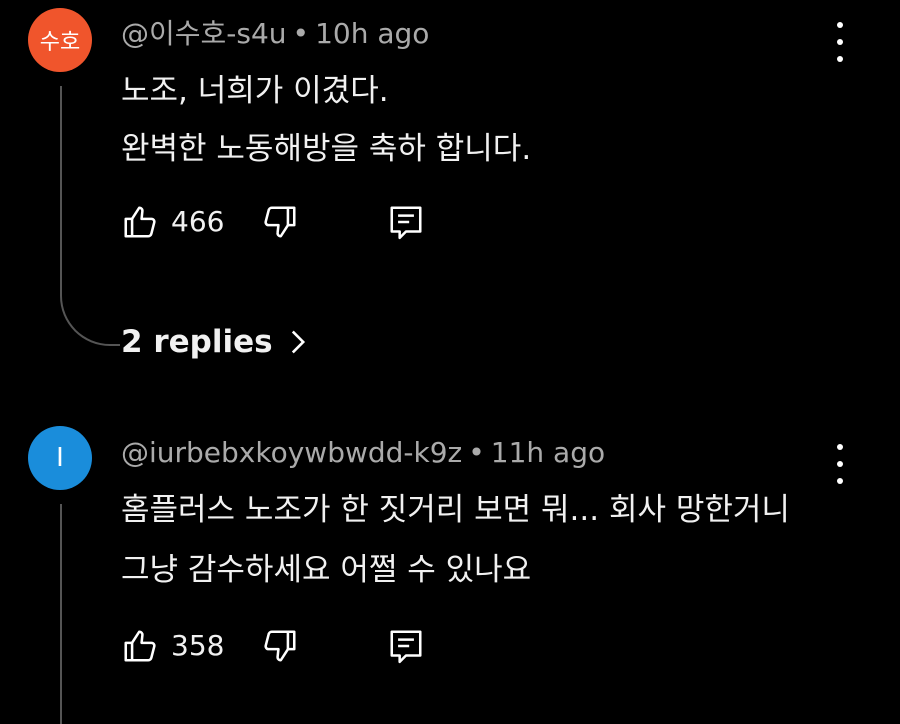  I want to click on avatar: 수호, so click(60, 40).